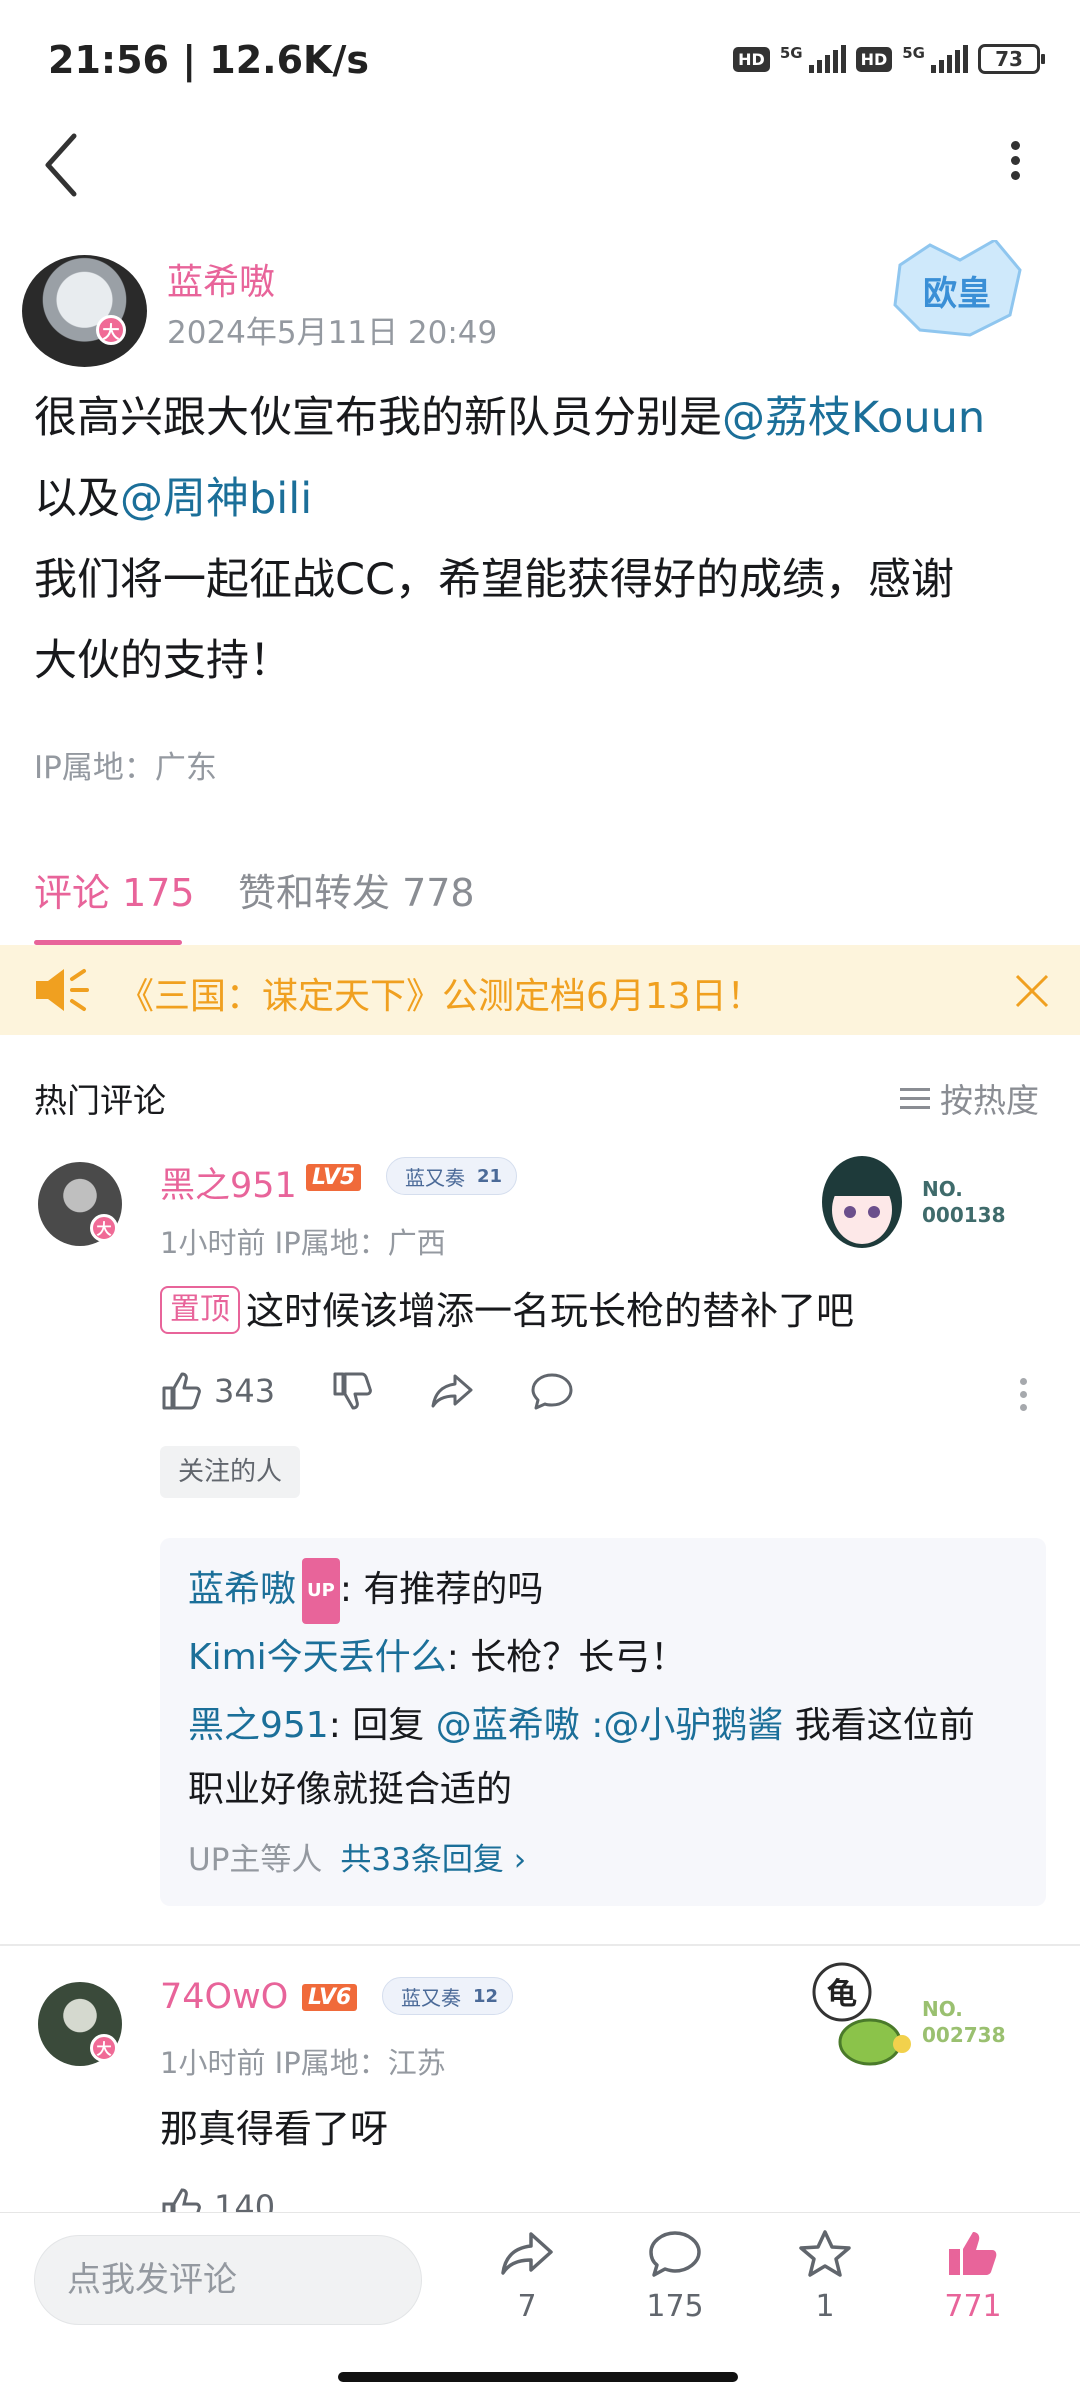 The width and height of the screenshot is (1080, 2400). I want to click on comment-more-button, so click(1024, 1394).